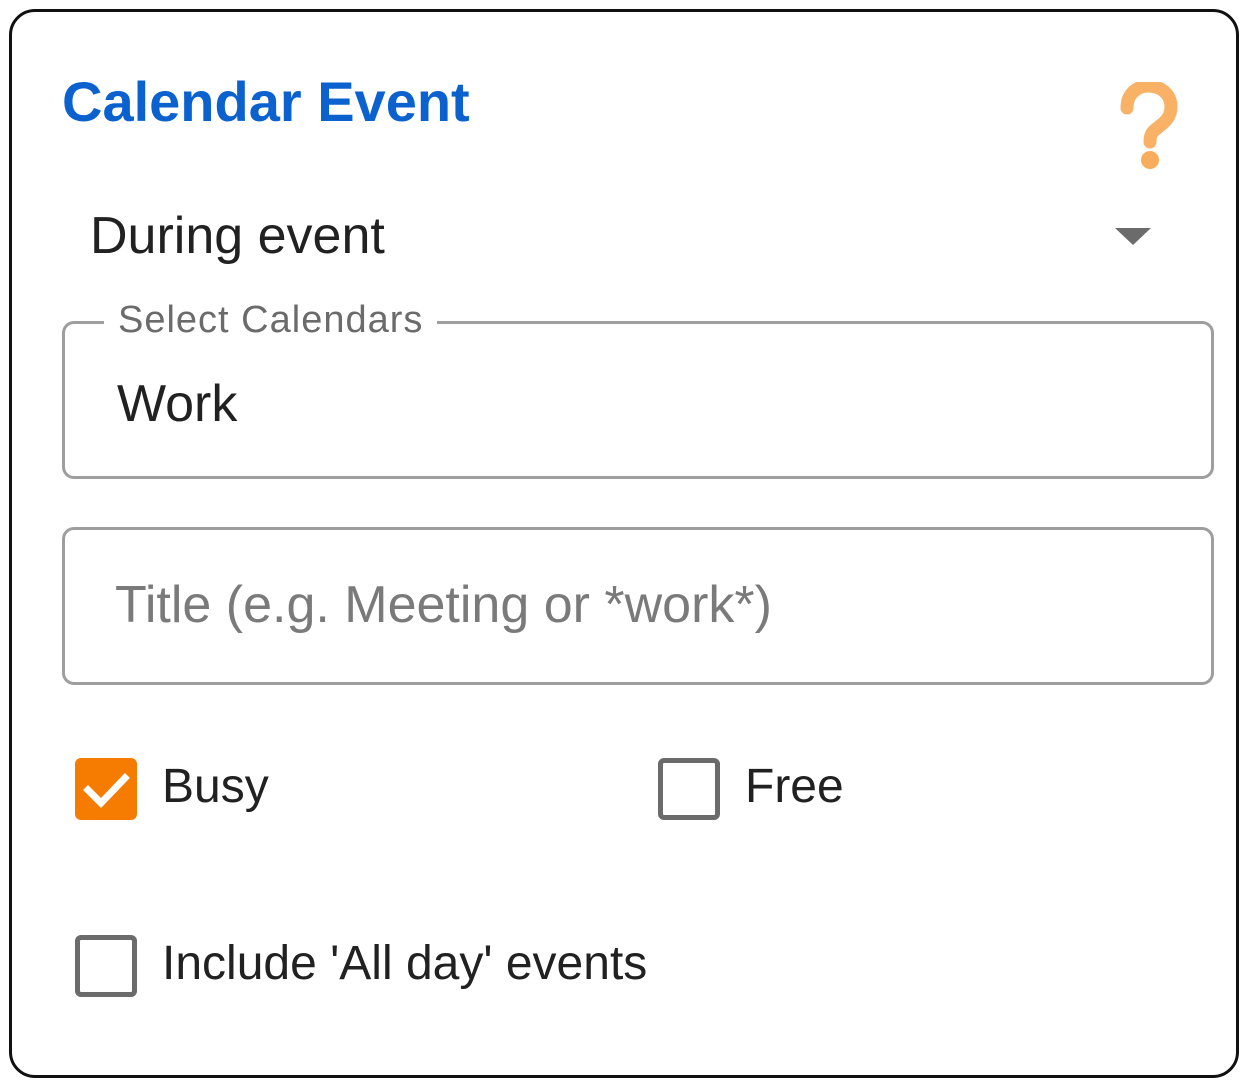  I want to click on free-checkbox-row: Free, so click(808, 787).